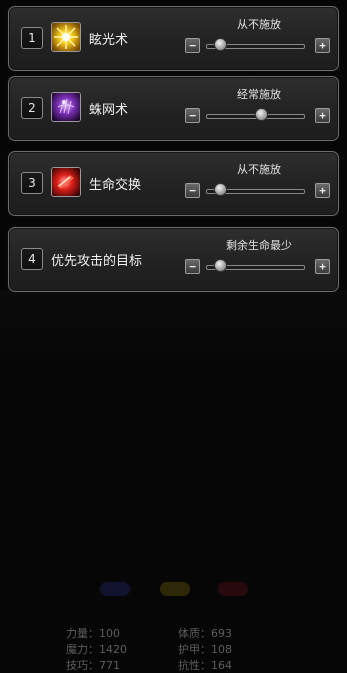 The height and width of the screenshot is (673, 347). Describe the element at coordinates (109, 40) in the screenshot. I see `spell-name: 眩光术` at that location.